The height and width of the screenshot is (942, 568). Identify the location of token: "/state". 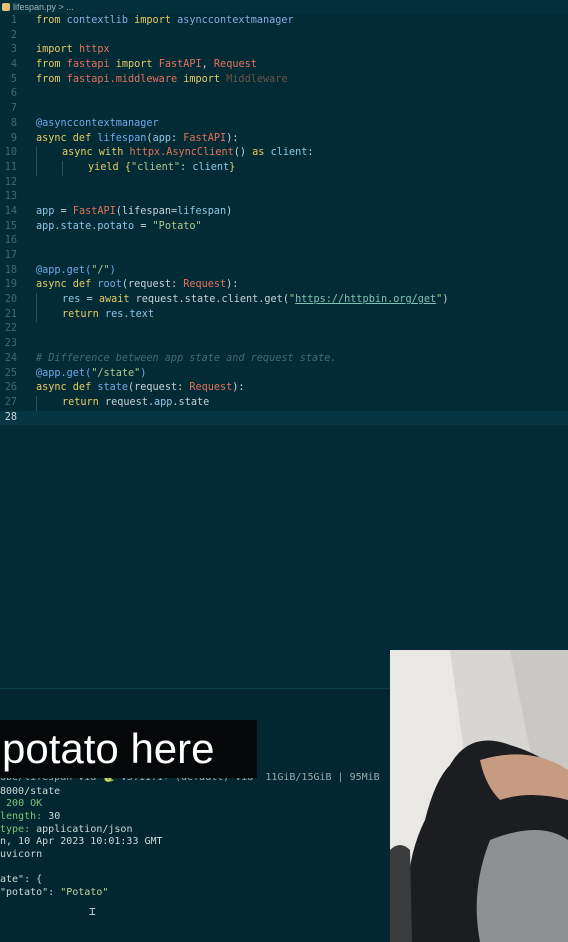
(116, 373).